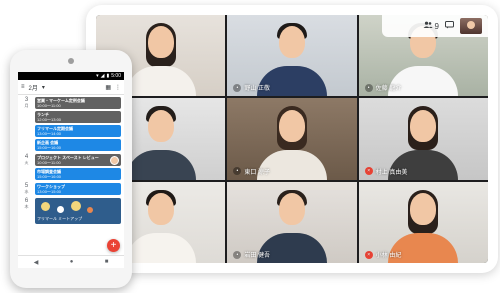 This screenshot has height=293, width=500. Describe the element at coordinates (78, 103) in the screenshot. I see `calendar-event: 営業・マーケーム定例会議 10:00〜11:00` at that location.